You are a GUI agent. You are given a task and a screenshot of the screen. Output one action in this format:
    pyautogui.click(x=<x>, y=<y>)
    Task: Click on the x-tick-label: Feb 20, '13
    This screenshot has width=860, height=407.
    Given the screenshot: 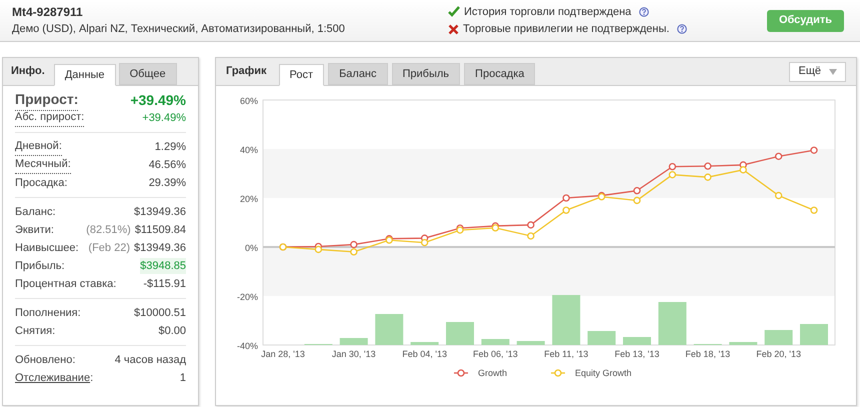 What is the action you would take?
    pyautogui.click(x=778, y=354)
    